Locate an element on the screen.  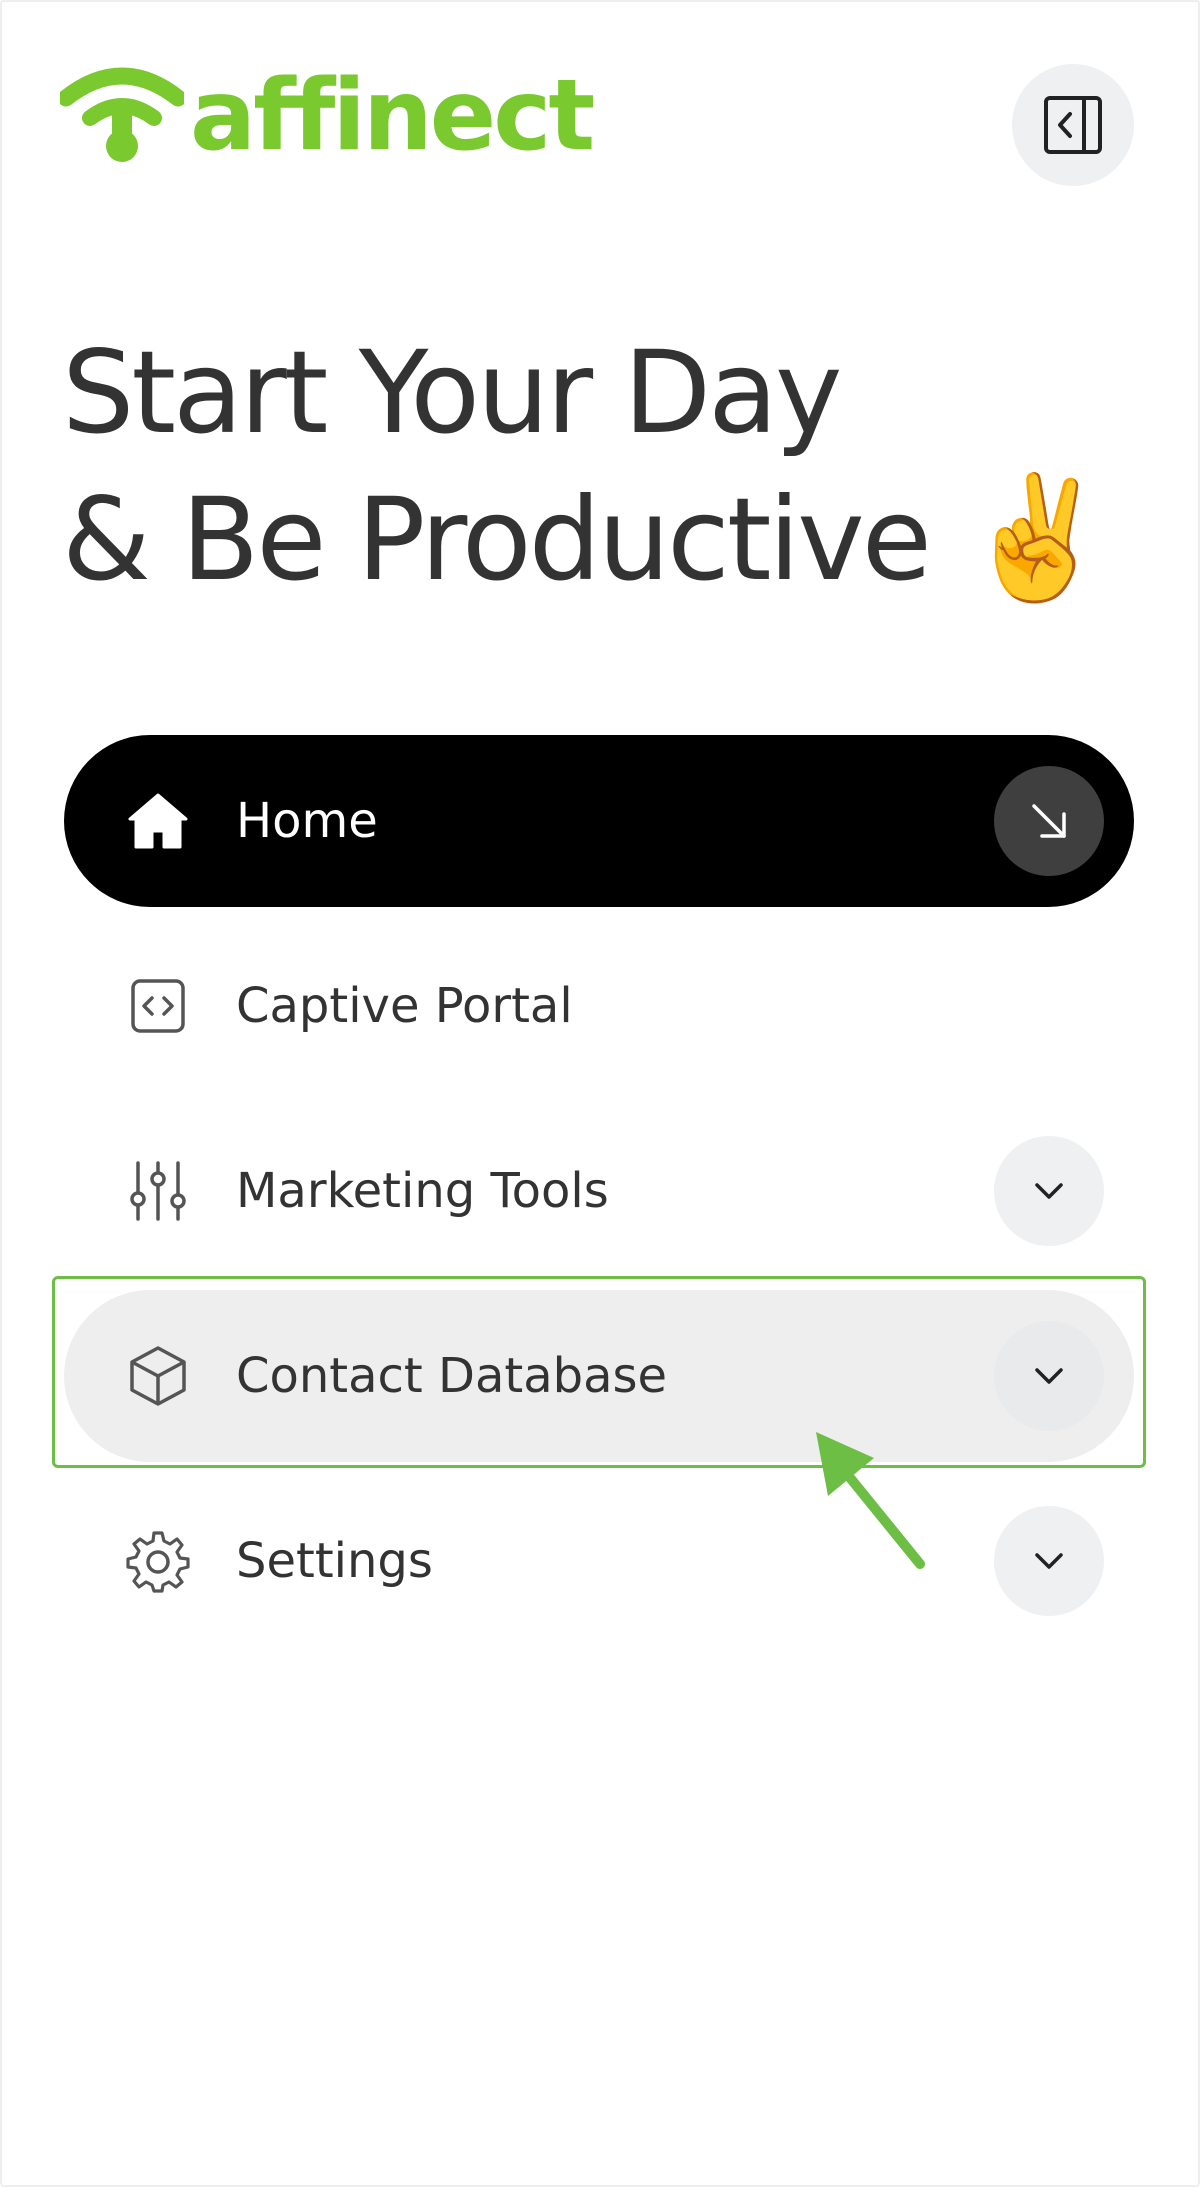
nav-item-home: Home is located at coordinates (599, 821).